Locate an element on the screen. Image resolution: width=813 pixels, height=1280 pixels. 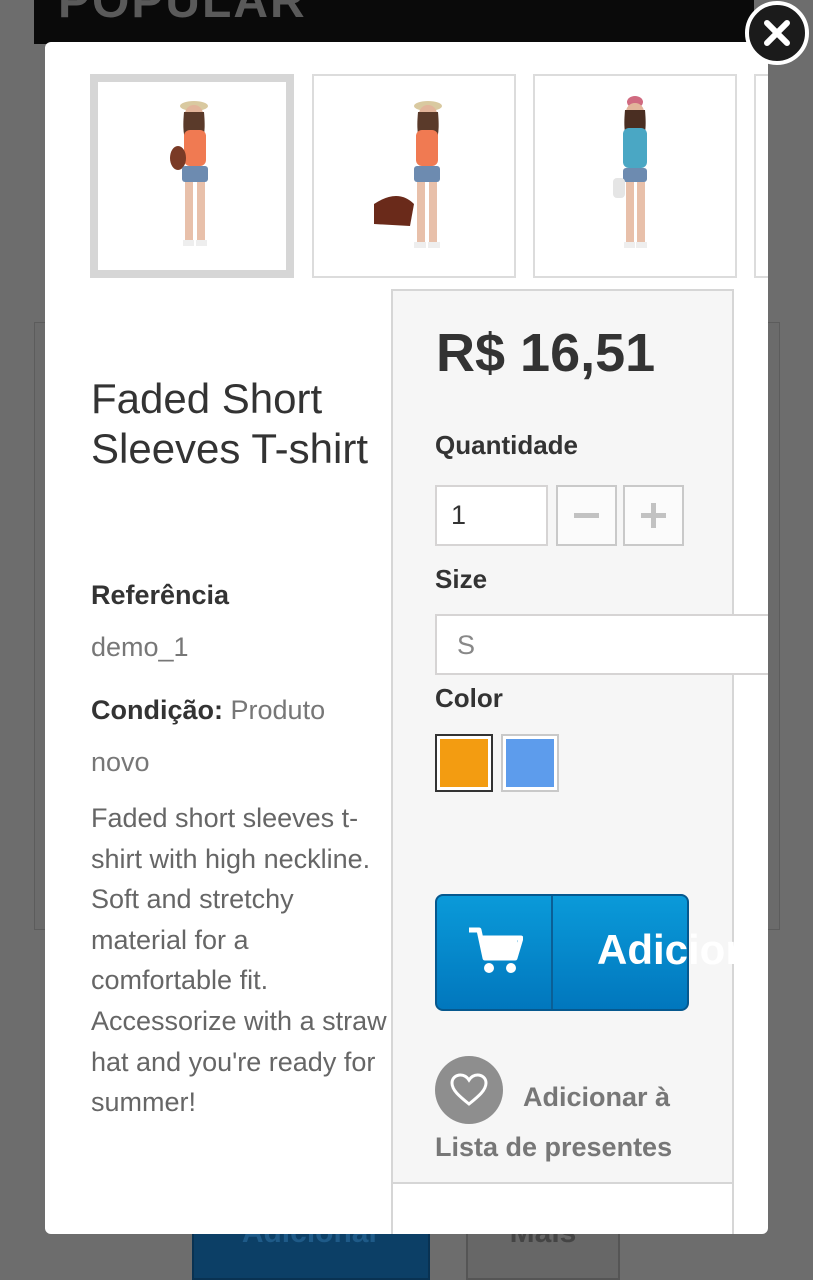
wishlist-link: Adicionar à Lista de presentes is located at coordinates (580, 1122).